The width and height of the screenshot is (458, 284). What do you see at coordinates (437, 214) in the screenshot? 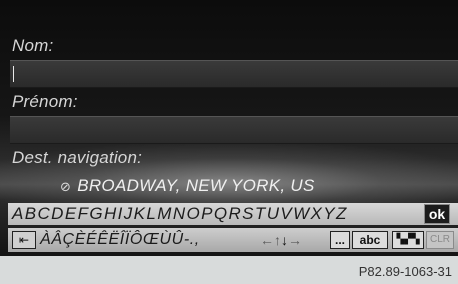
I see `ok-button: ok` at bounding box center [437, 214].